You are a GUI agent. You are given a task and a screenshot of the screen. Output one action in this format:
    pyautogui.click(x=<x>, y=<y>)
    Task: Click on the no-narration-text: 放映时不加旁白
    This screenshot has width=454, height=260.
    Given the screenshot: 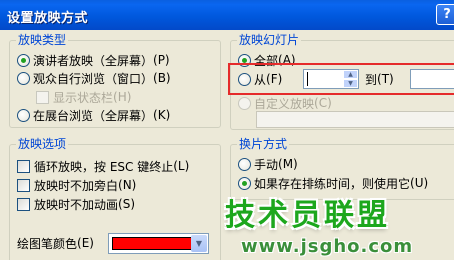 What is the action you would take?
    pyautogui.click(x=76, y=185)
    